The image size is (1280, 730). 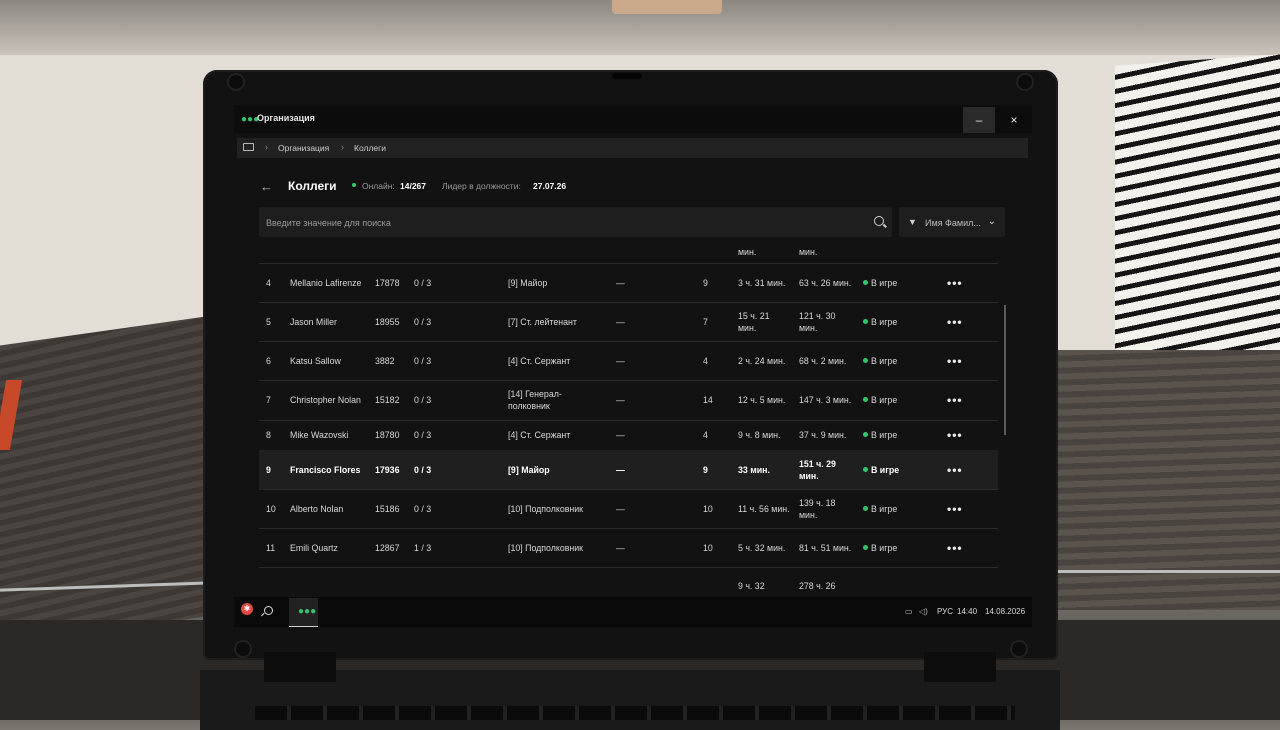 I want to click on filter-dropdown: ▼ Имя Фамил... ⌄, so click(x=952, y=222).